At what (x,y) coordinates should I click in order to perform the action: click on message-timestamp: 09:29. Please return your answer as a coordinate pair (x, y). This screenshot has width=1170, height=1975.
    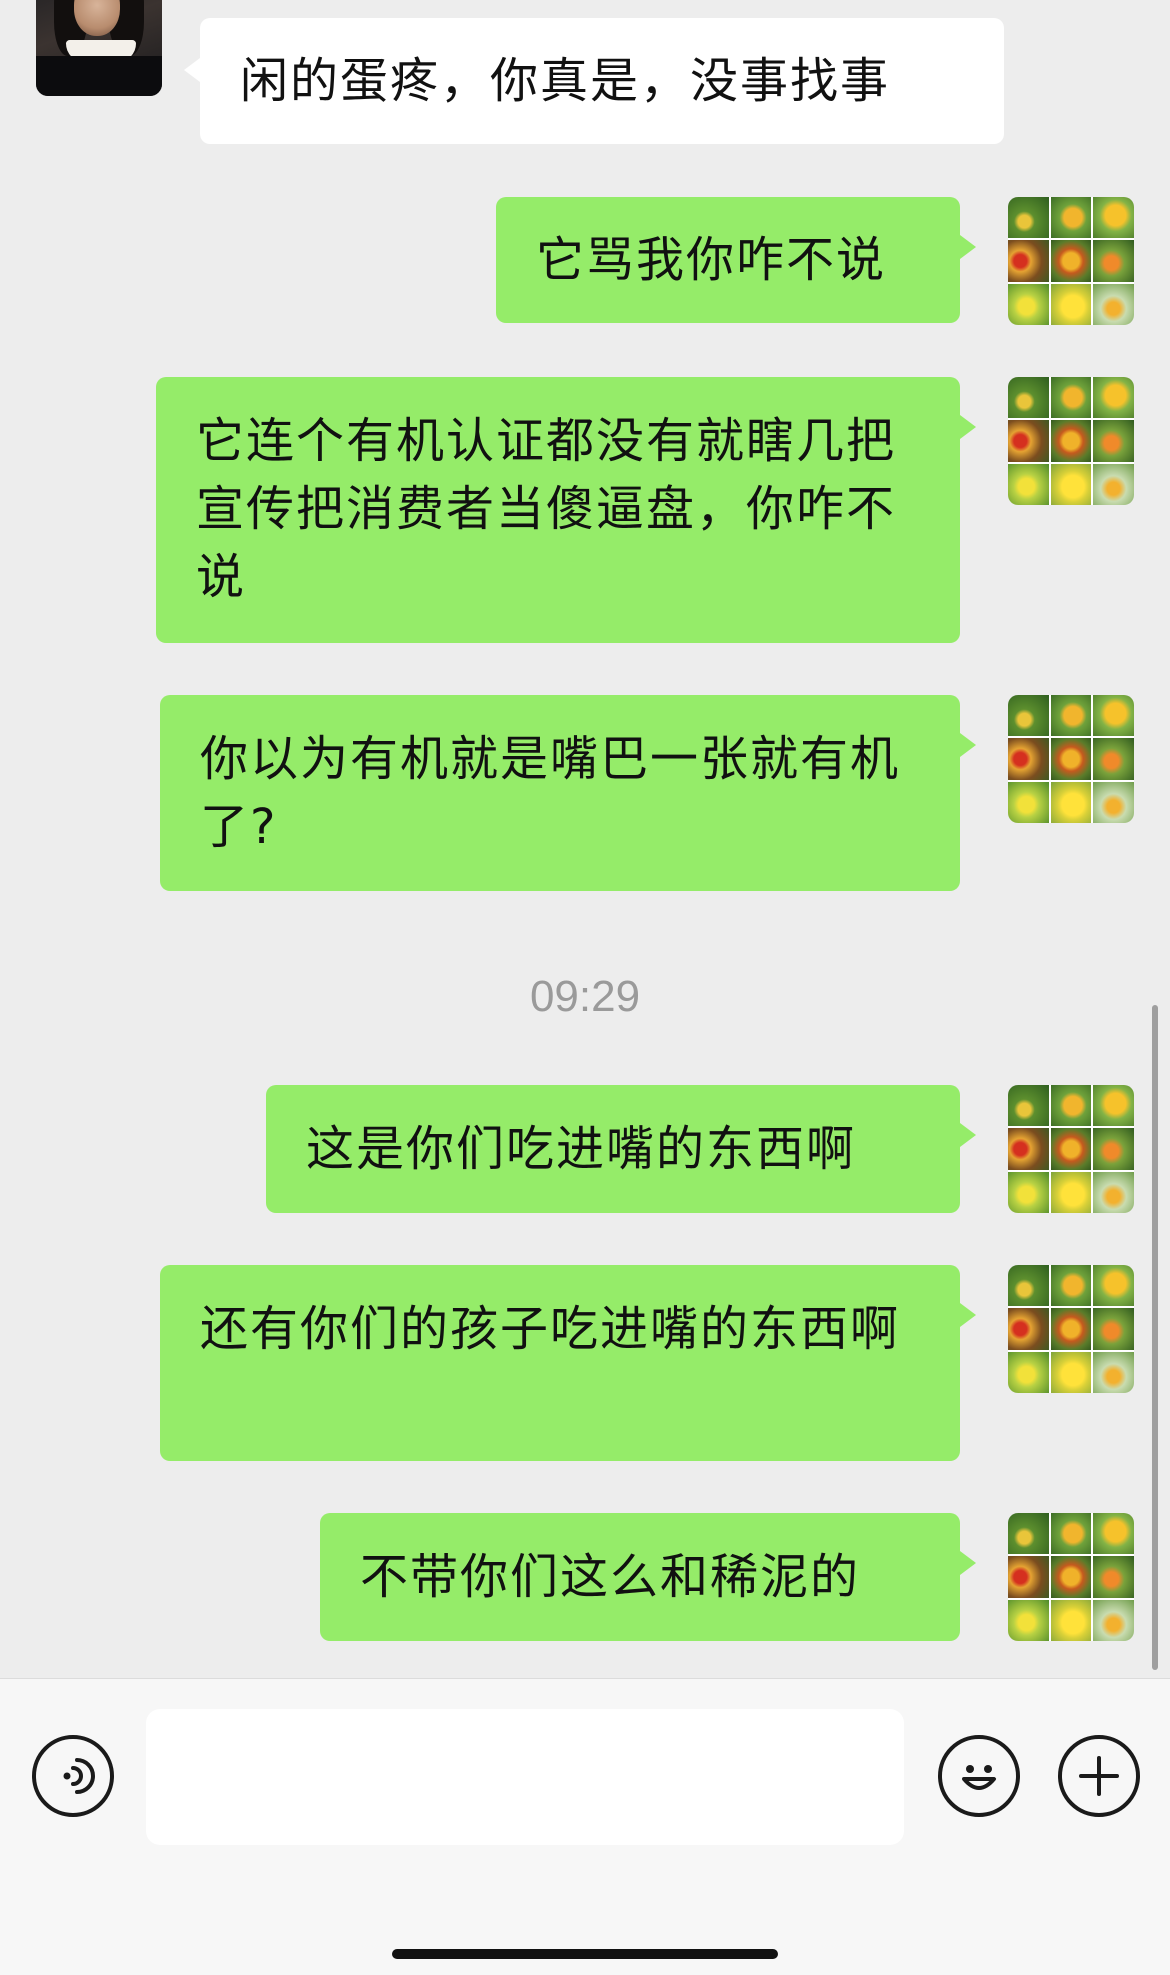
    Looking at the image, I should click on (585, 996).